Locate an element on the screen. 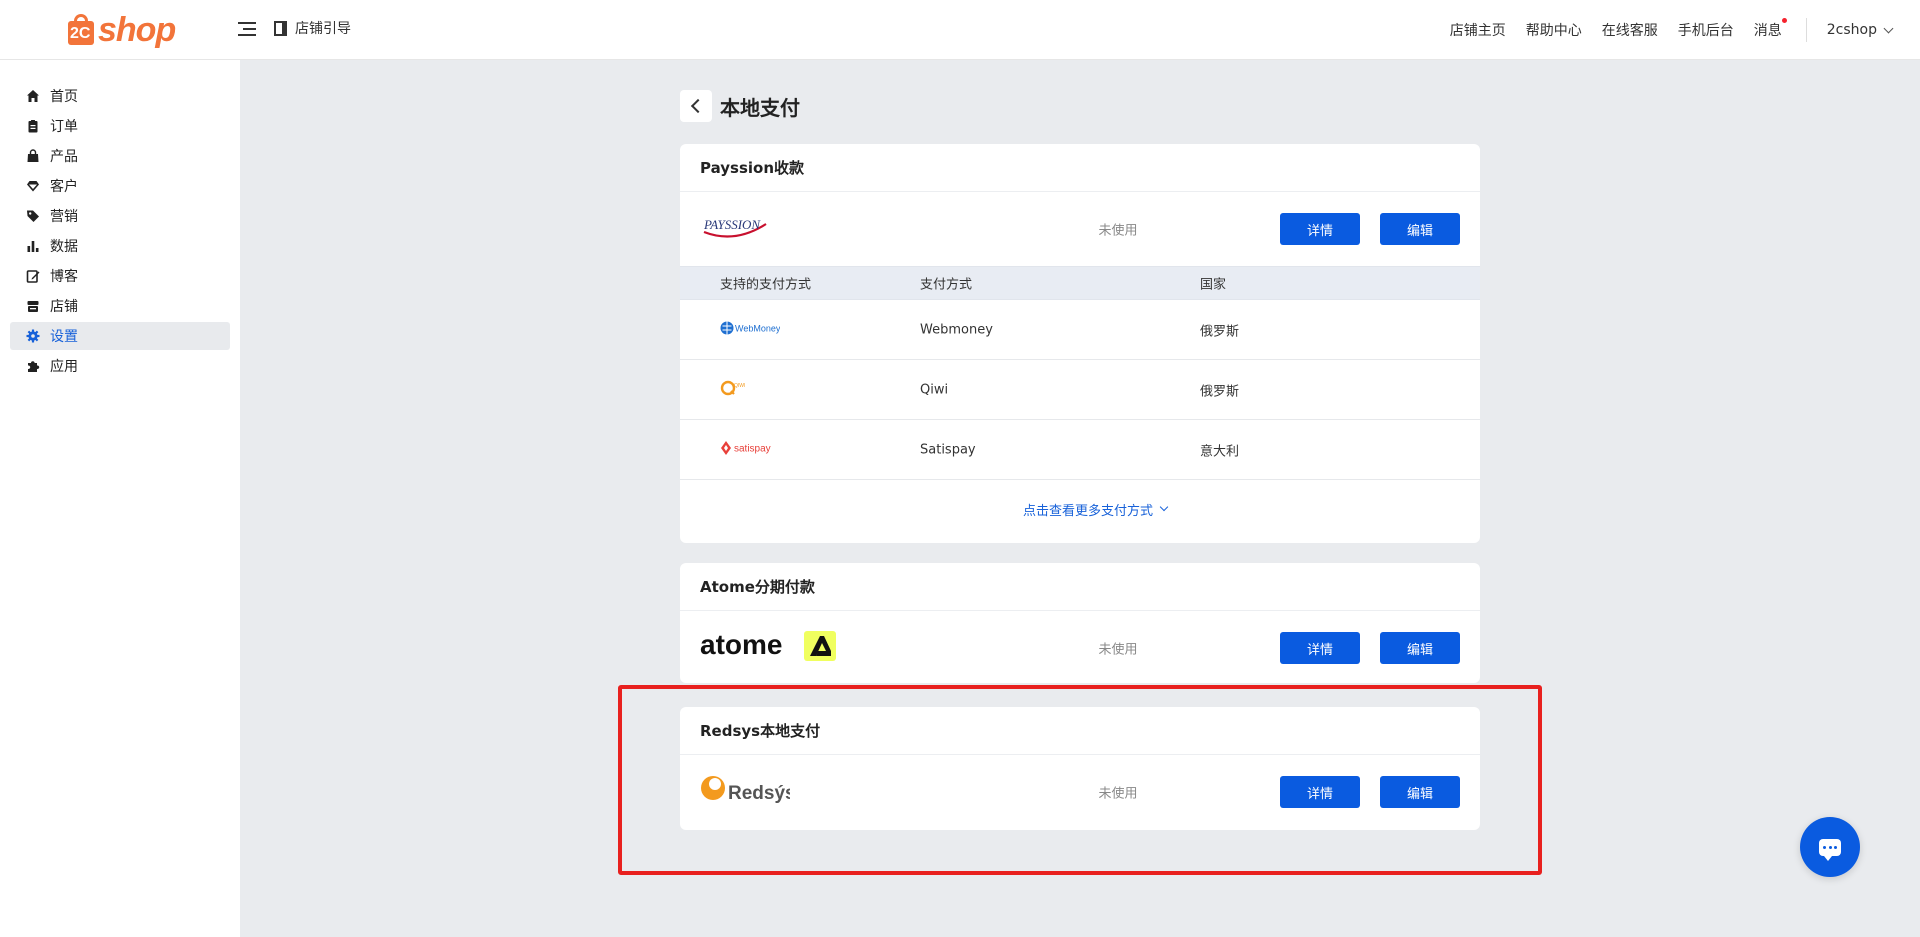 The image size is (1920, 937). tag-icon is located at coordinates (33, 216).